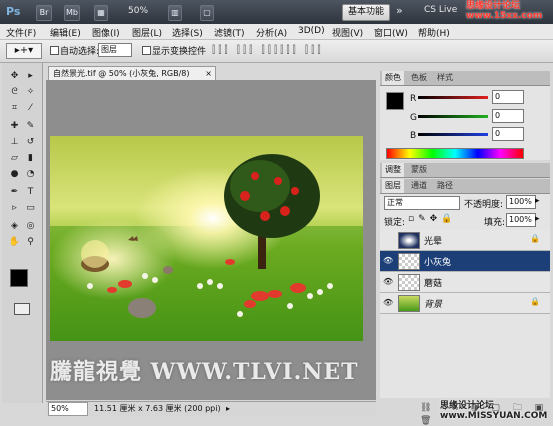  I want to click on fill-arrow-icon: ▸, so click(537, 219).